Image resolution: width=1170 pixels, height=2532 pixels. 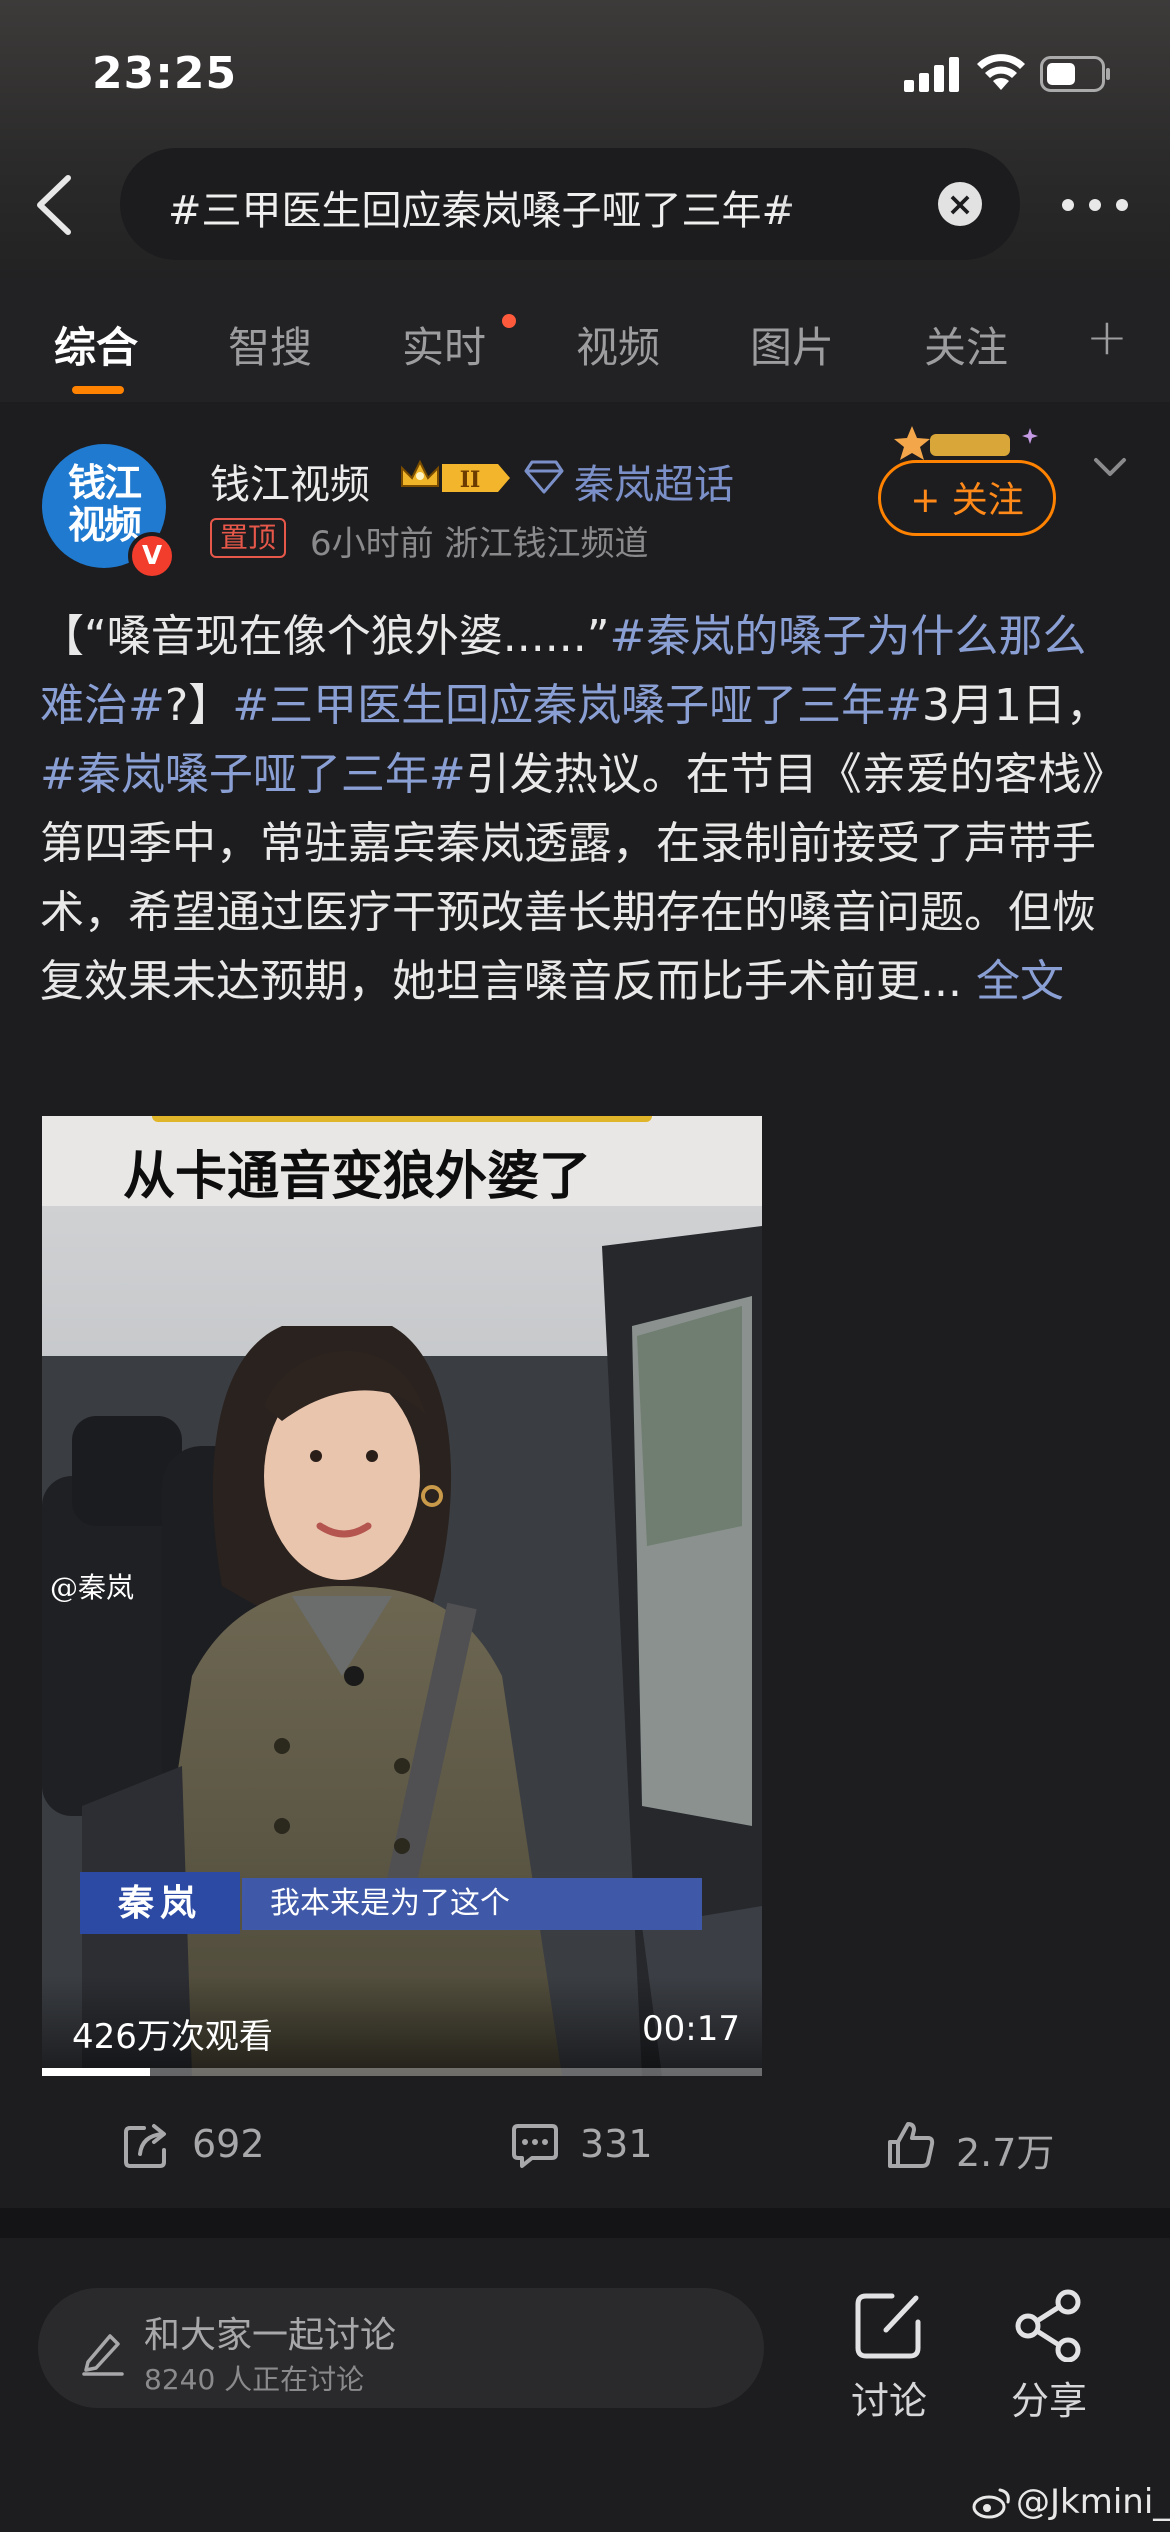 What do you see at coordinates (402, 2072) in the screenshot?
I see `video-progress-bar` at bounding box center [402, 2072].